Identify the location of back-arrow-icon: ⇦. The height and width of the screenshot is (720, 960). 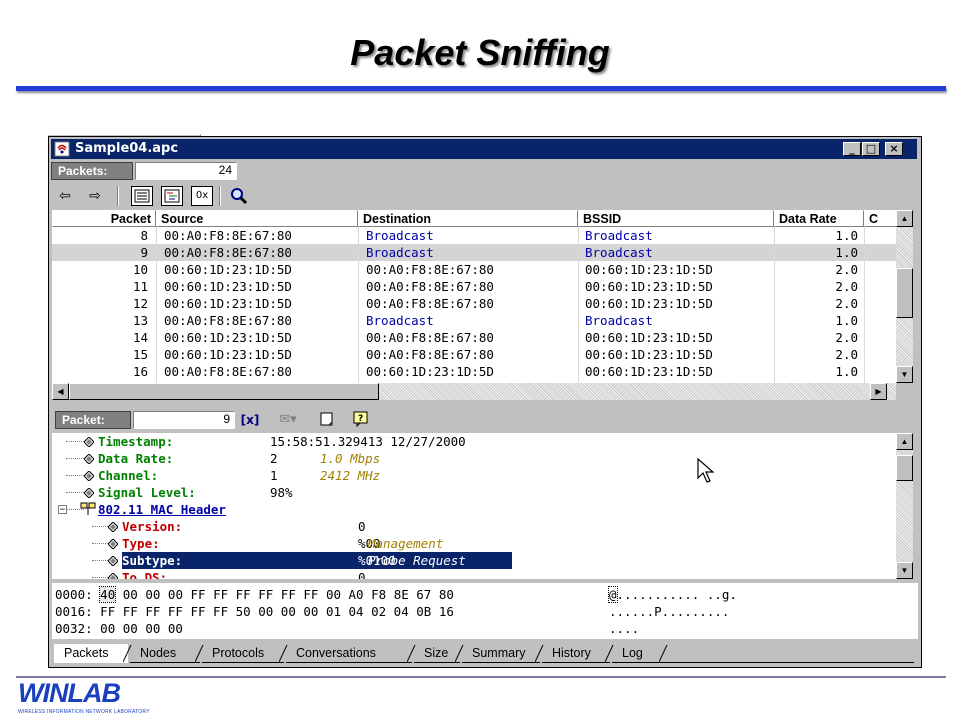
(65, 196).